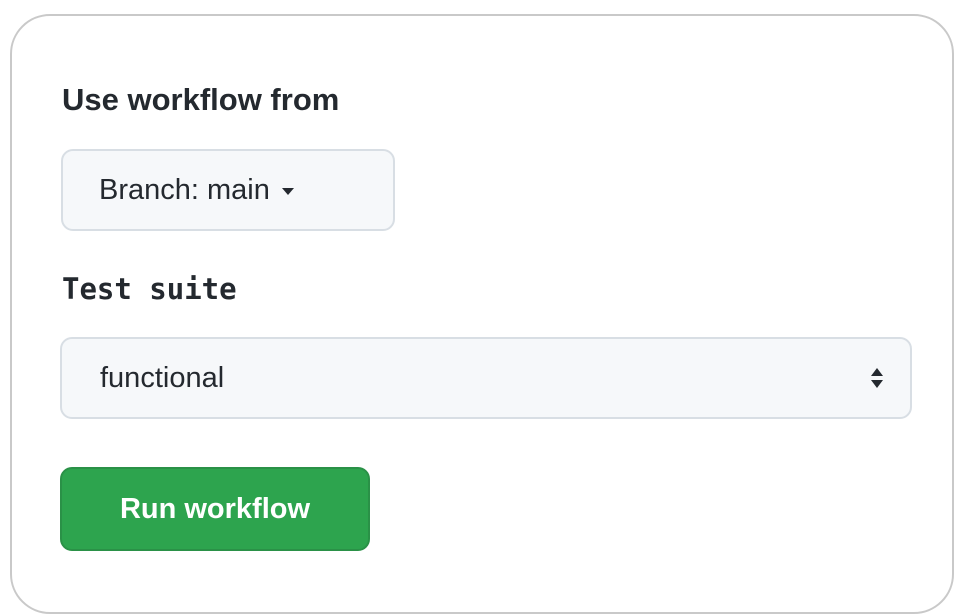  I want to click on branch-name: main, so click(238, 189).